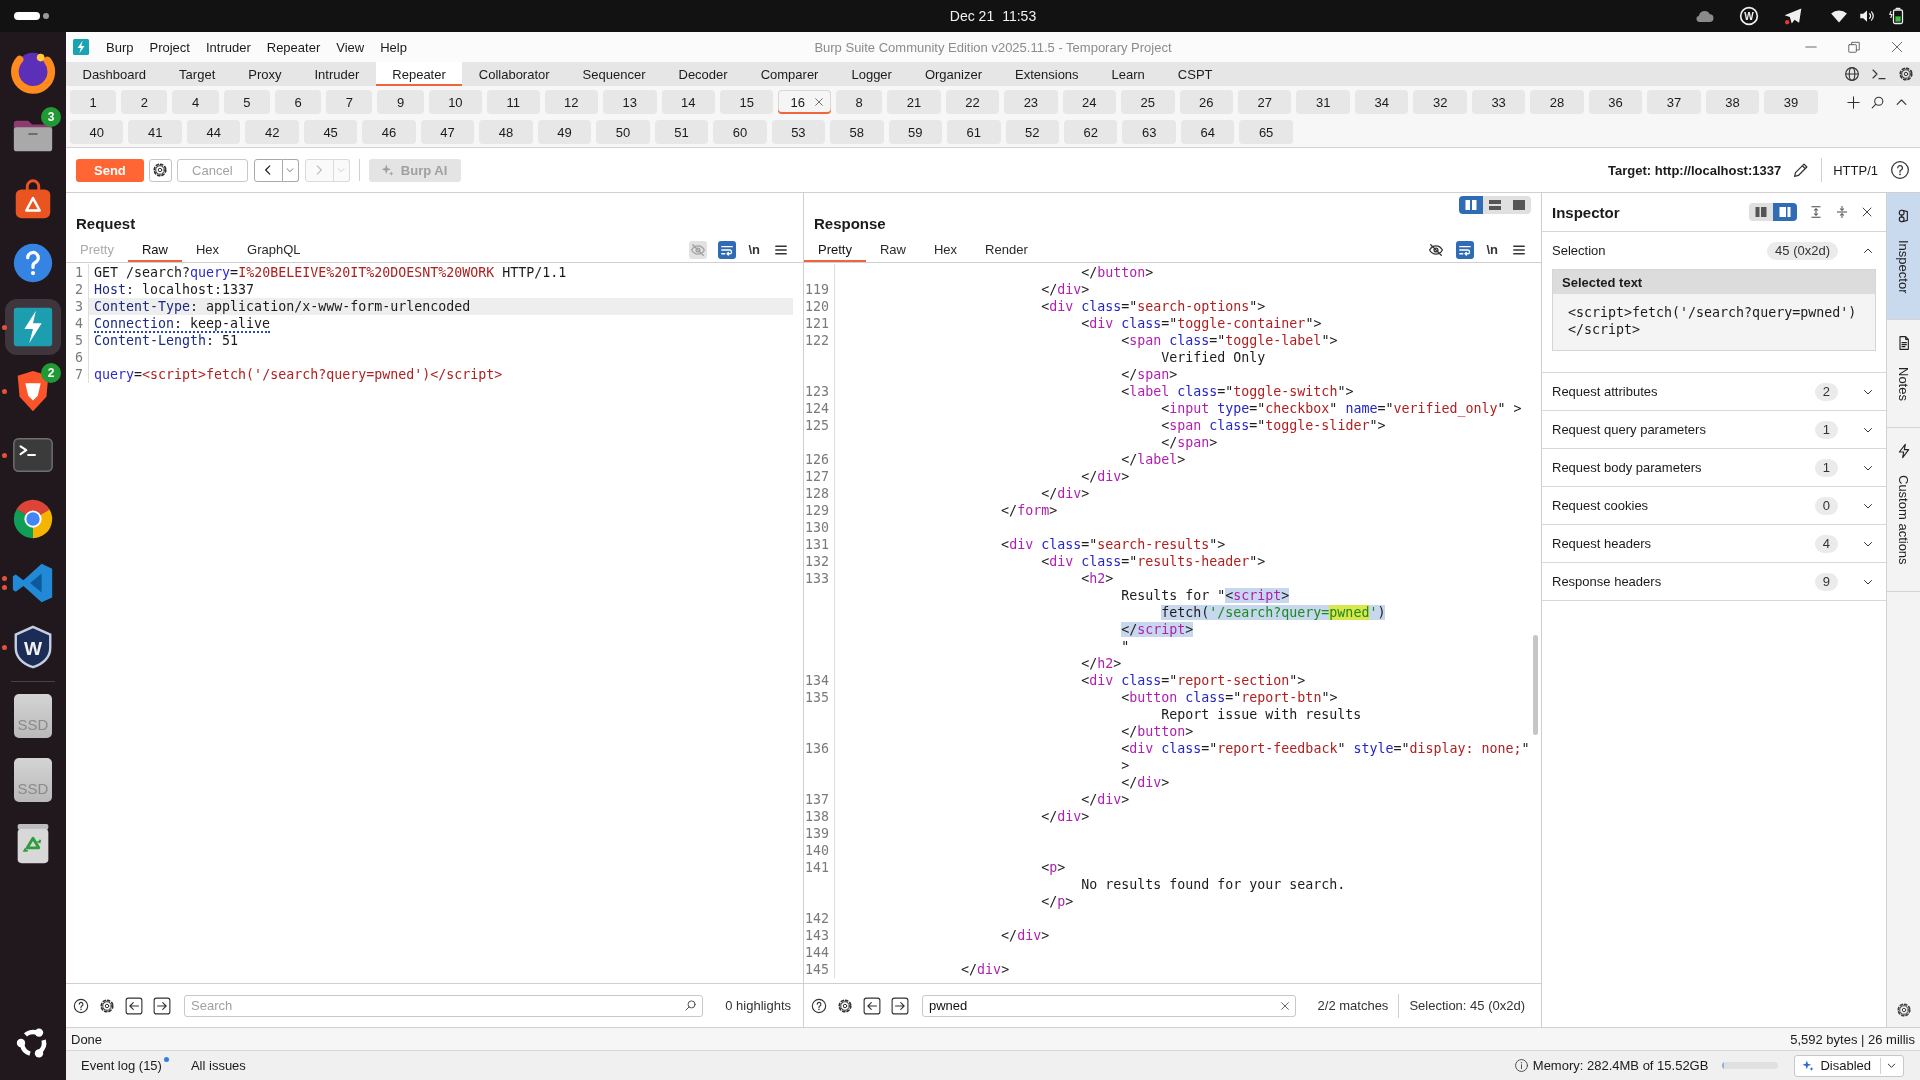 The height and width of the screenshot is (1080, 1920). What do you see at coordinates (444, 1005) in the screenshot?
I see `search-field: Search` at bounding box center [444, 1005].